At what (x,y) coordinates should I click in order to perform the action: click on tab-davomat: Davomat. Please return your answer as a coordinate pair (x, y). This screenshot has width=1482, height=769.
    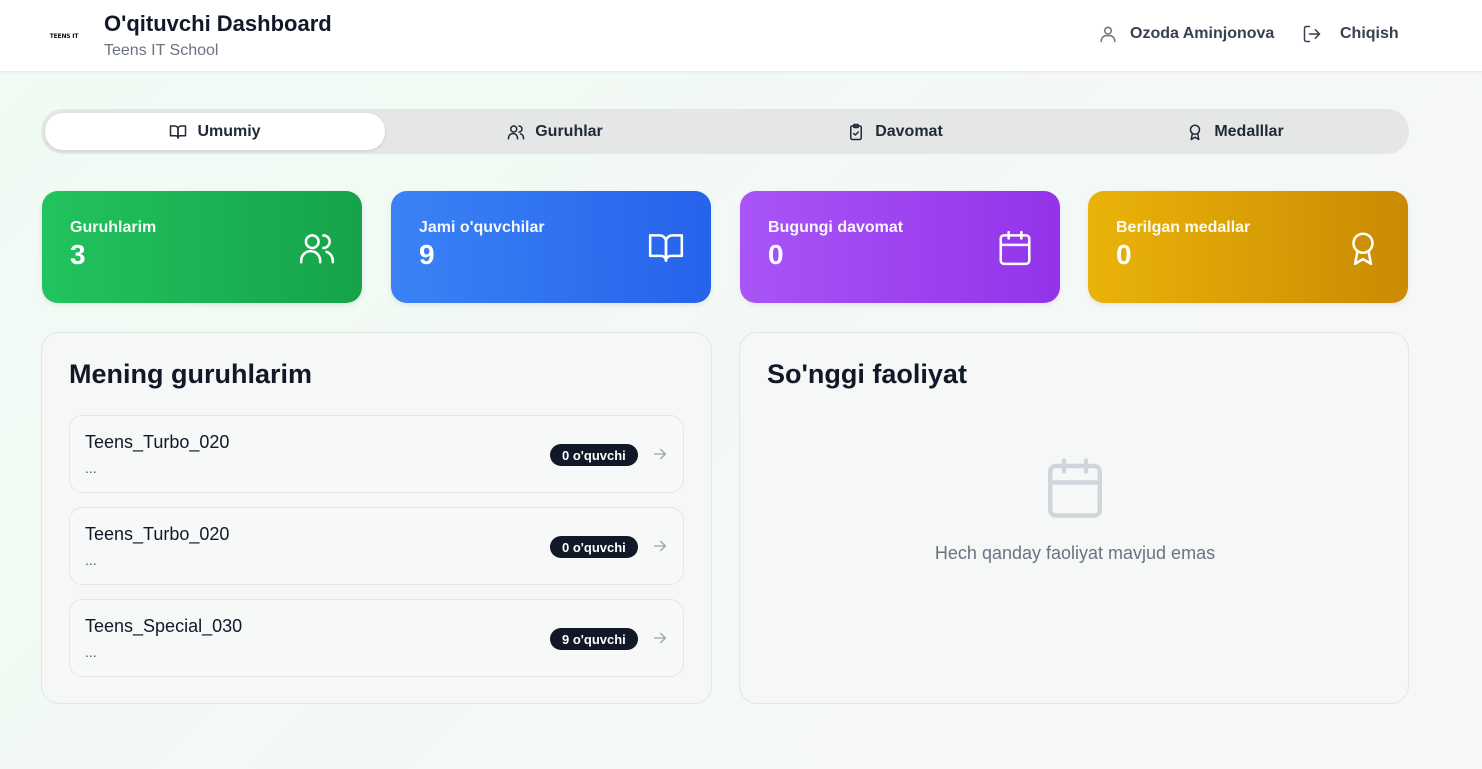
    Looking at the image, I should click on (895, 131).